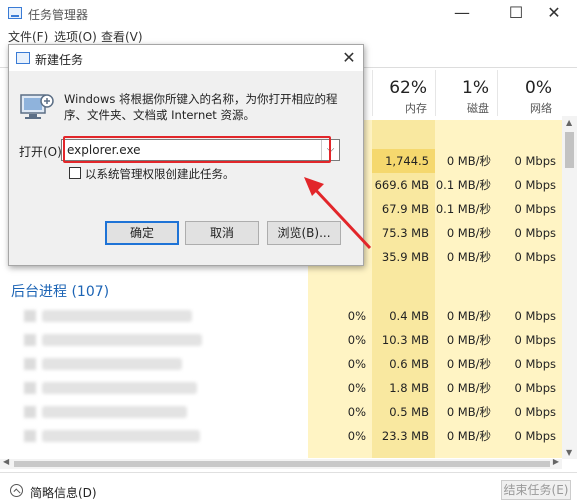 The width and height of the screenshot is (577, 501). Describe the element at coordinates (42, 152) in the screenshot. I see `open-label: 打开(O):` at that location.